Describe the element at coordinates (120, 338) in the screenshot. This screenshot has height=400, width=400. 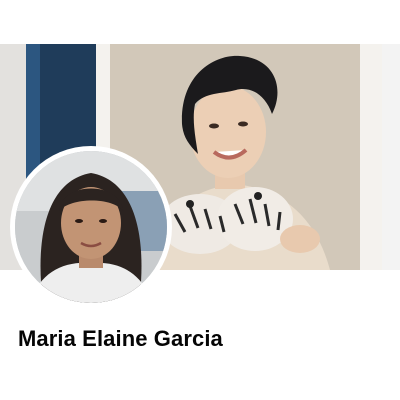
I see `profile-name: Maria Elaine Garcia` at that location.